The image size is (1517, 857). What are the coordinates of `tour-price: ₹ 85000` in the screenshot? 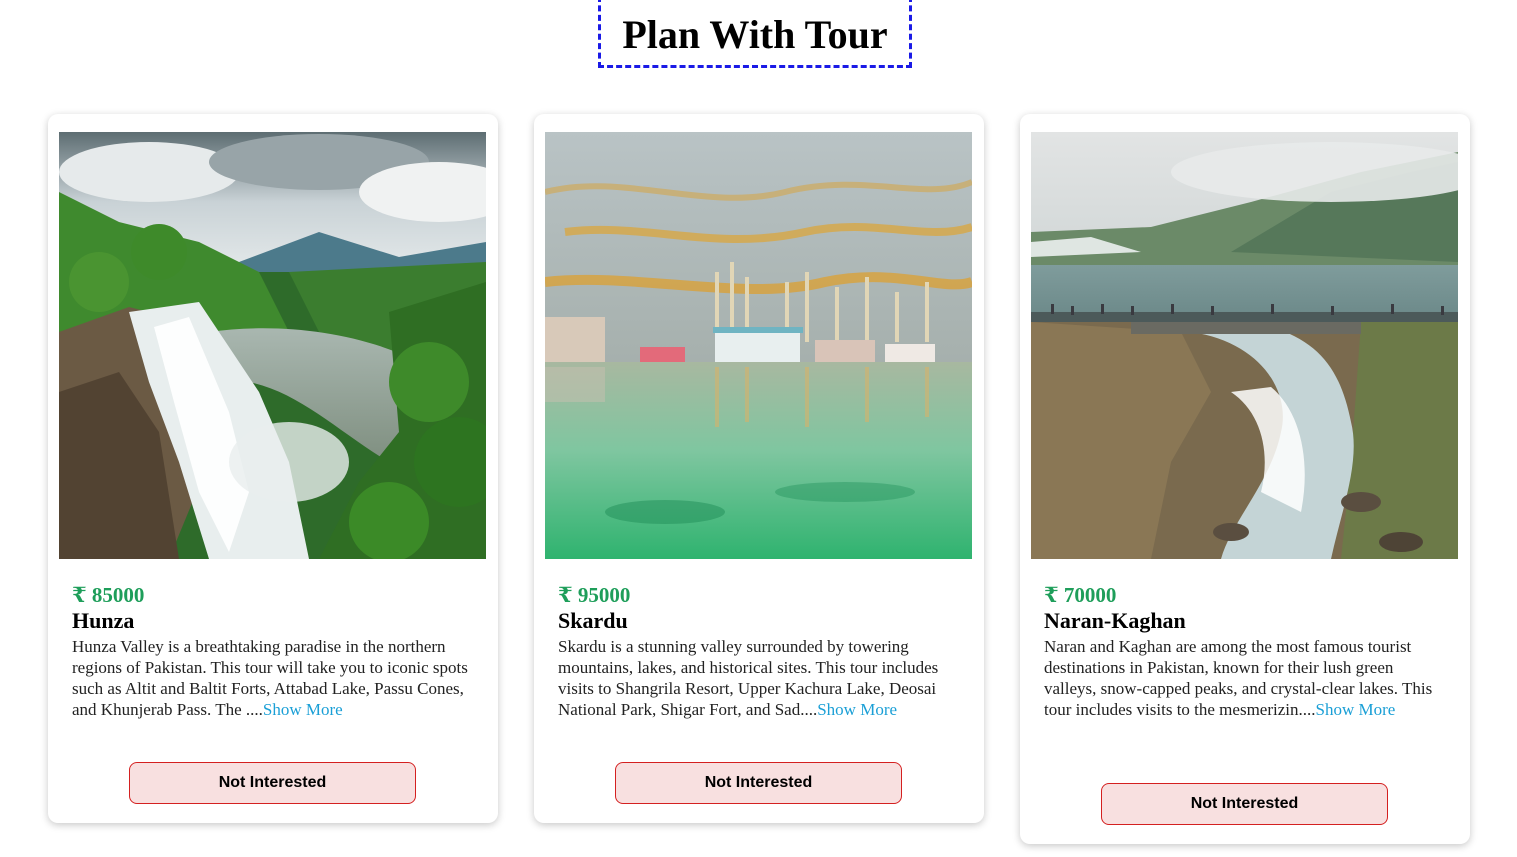 It's located at (108, 595).